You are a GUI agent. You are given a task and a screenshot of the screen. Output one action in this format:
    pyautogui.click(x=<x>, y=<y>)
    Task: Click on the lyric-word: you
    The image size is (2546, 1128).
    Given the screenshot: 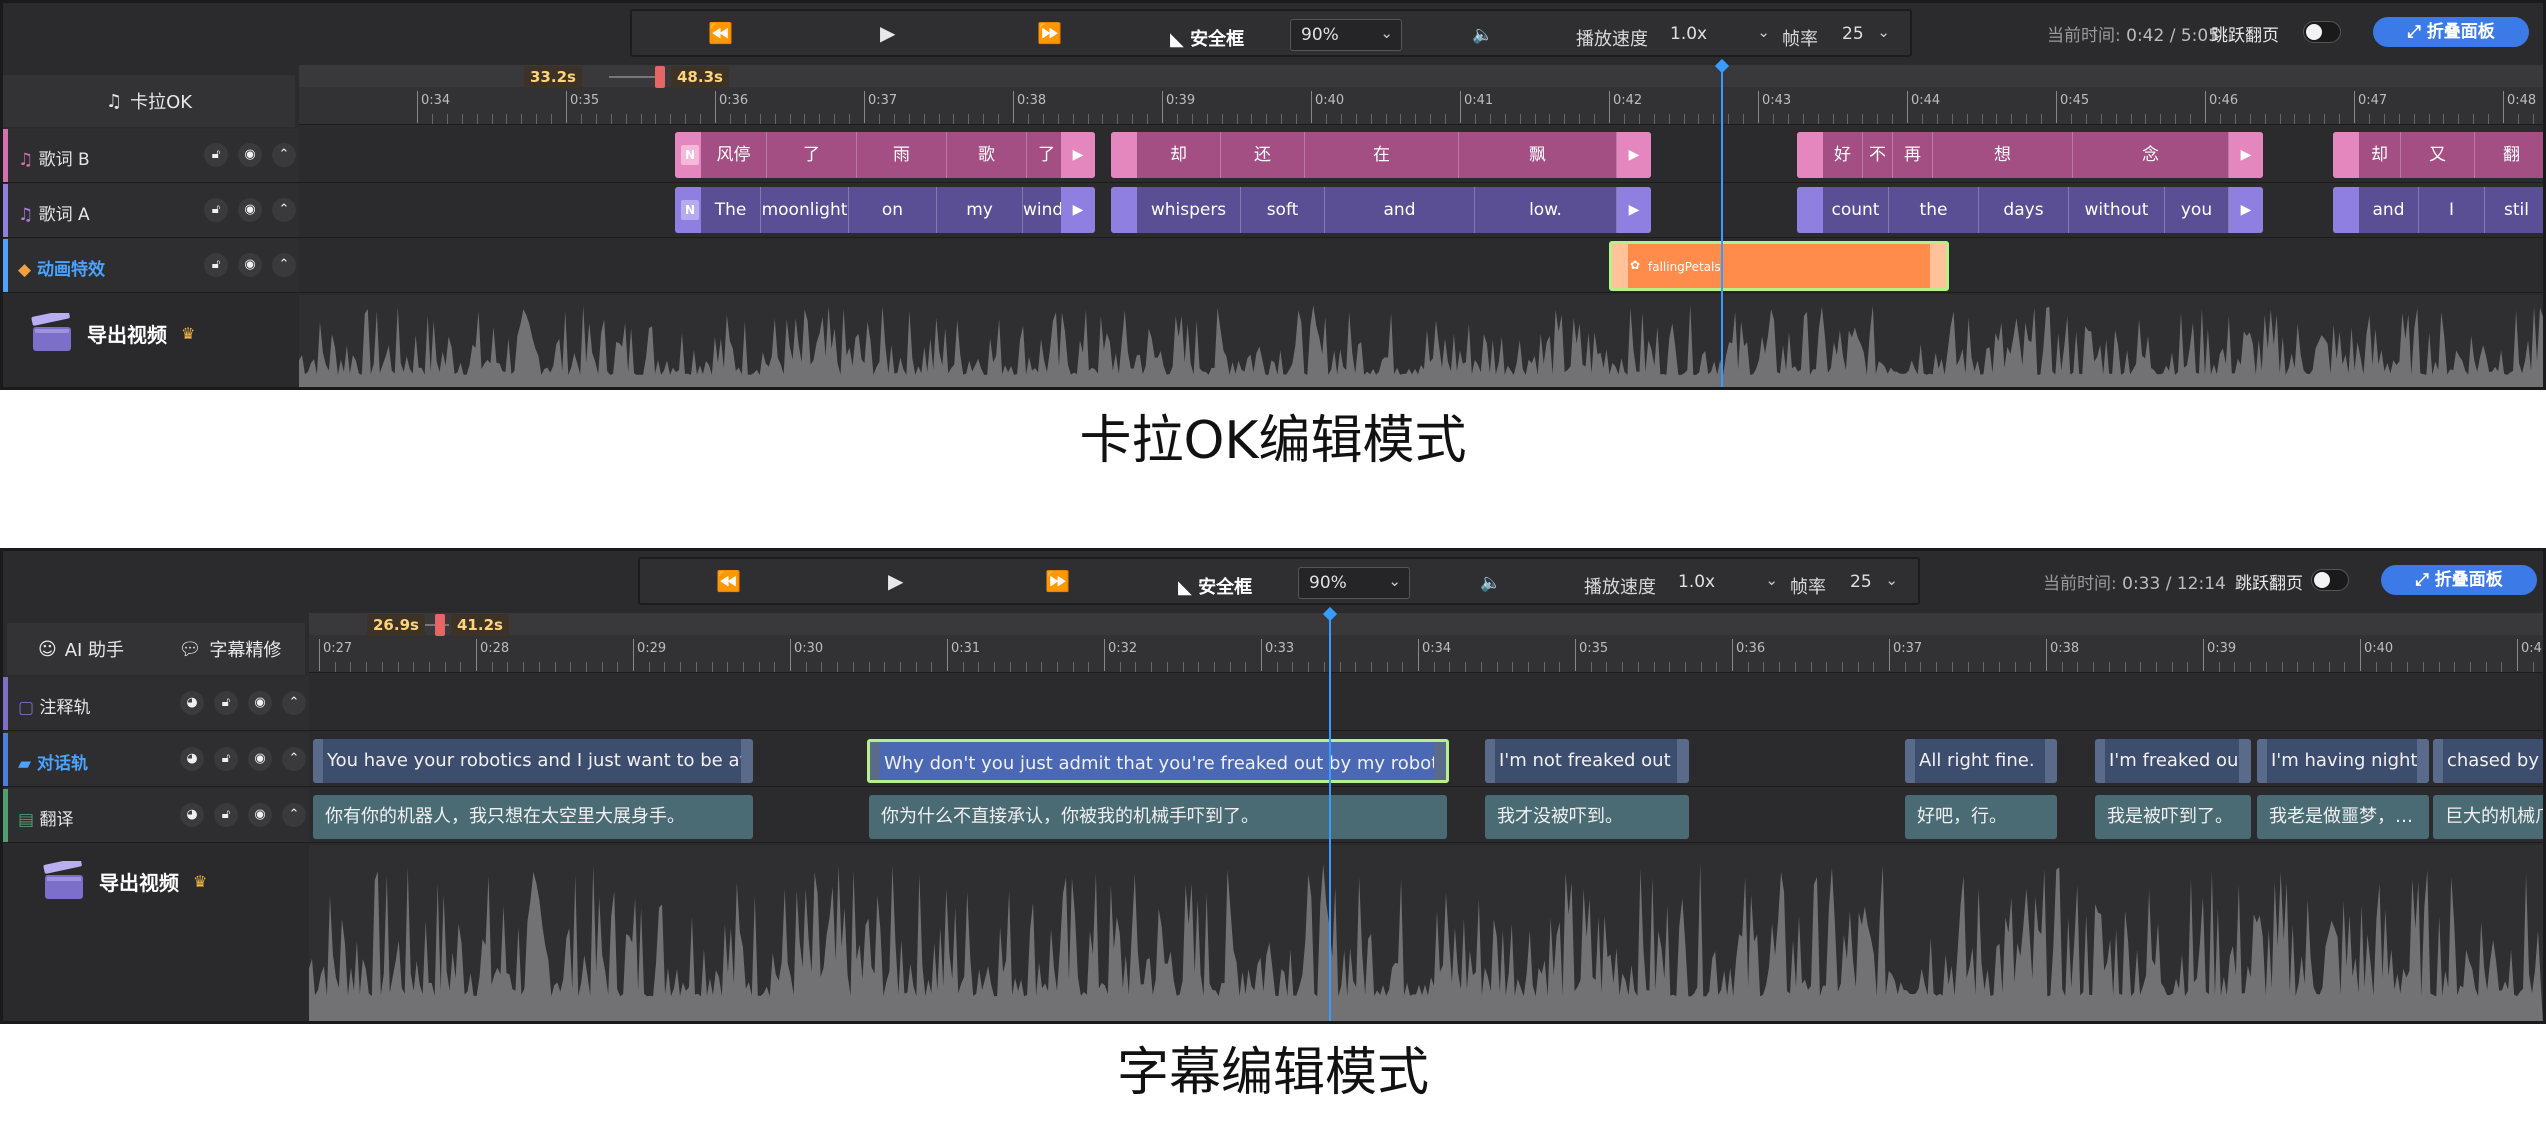 What is the action you would take?
    pyautogui.click(x=2197, y=210)
    